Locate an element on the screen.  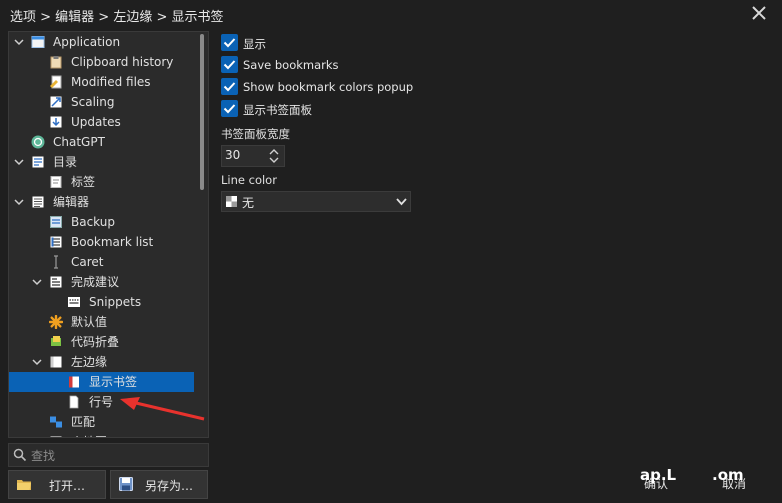
tree-scrollbar is located at coordinates (202, 234).